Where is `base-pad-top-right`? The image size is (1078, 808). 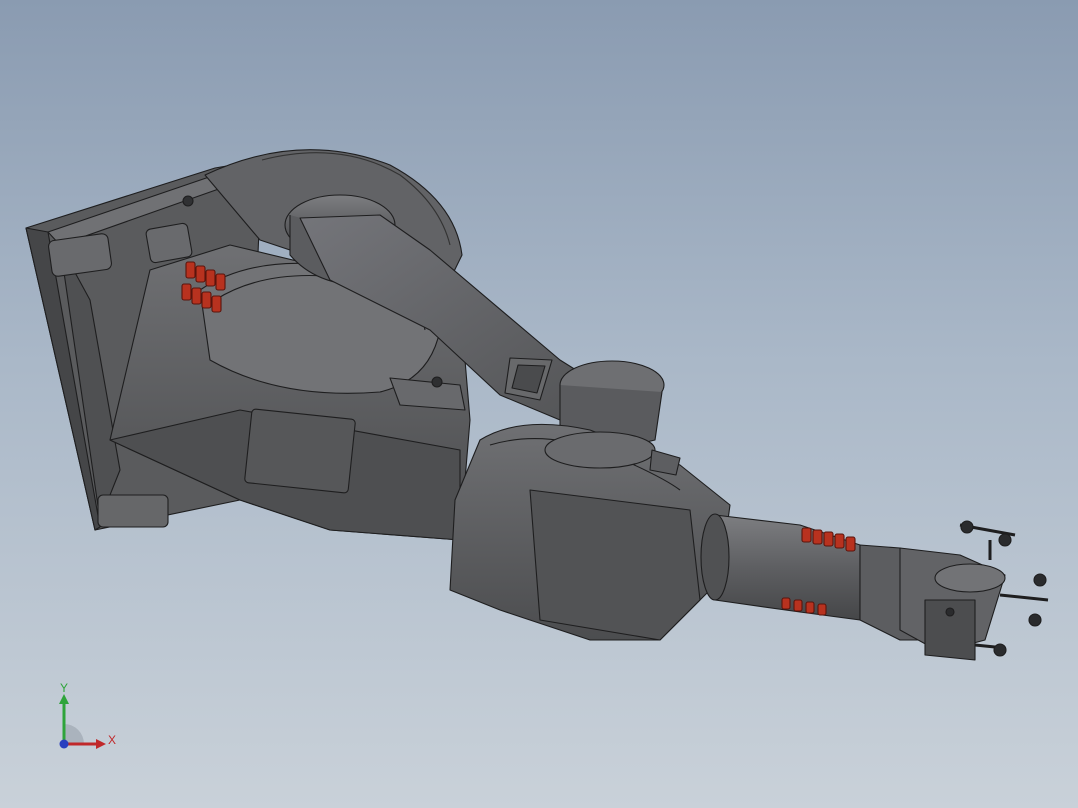 base-pad-top-right is located at coordinates (169, 243).